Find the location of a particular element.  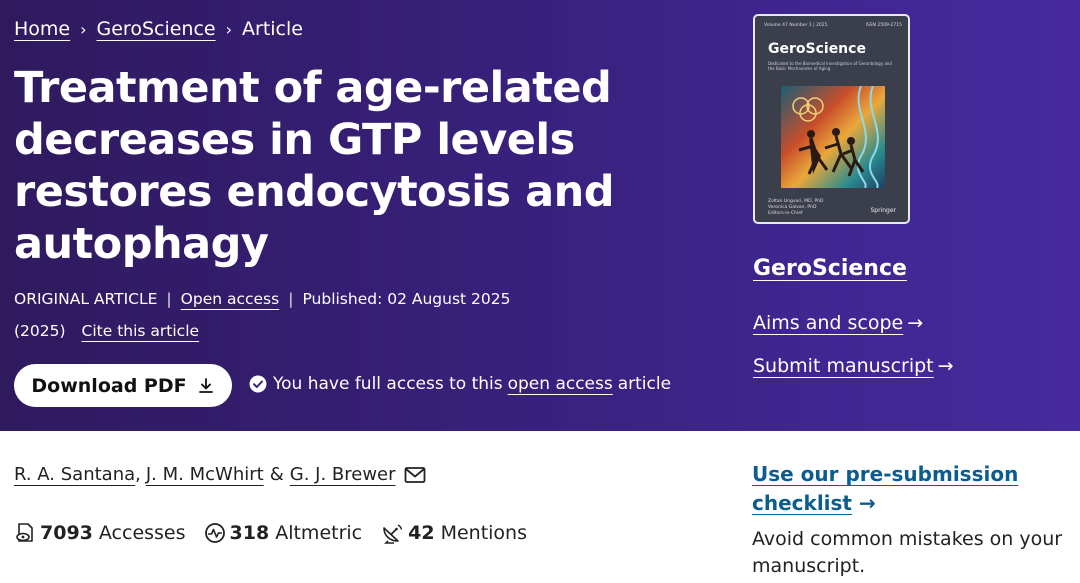

download-icon is located at coordinates (205, 385).